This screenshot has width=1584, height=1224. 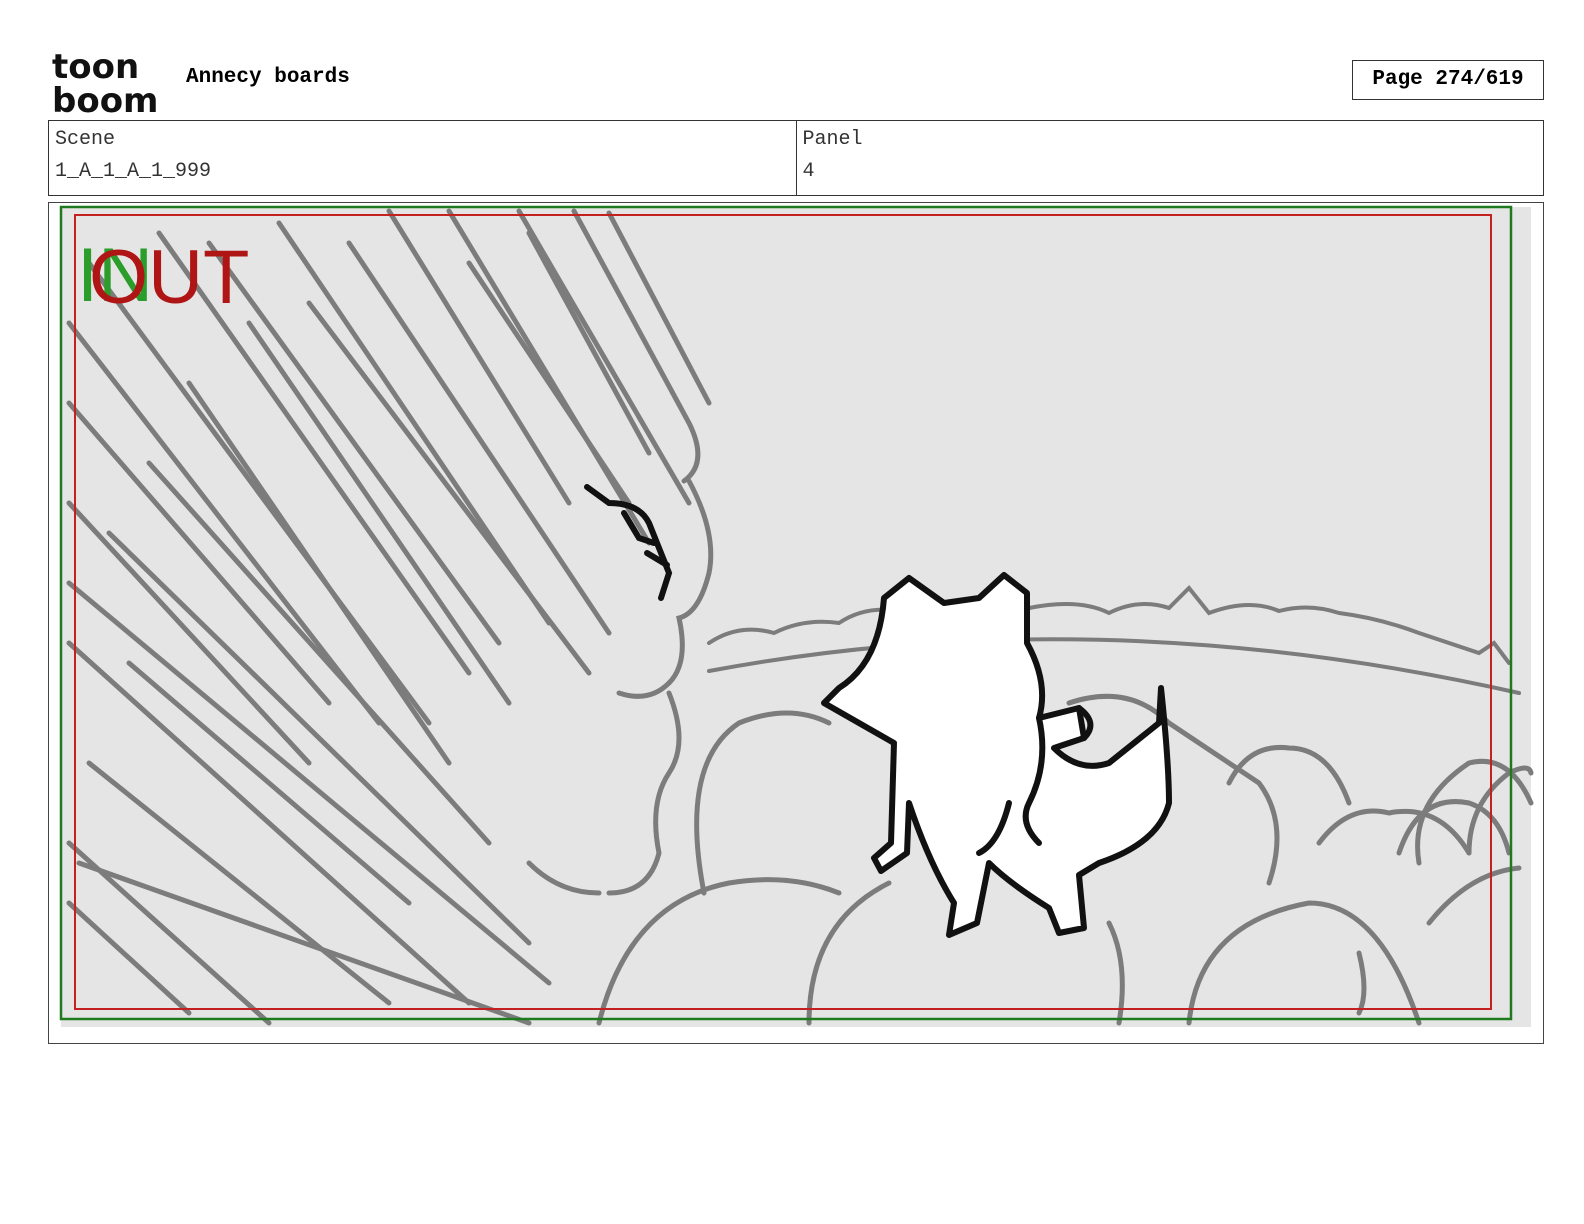 What do you see at coordinates (105, 97) in the screenshot?
I see `logo-text-bottom: boom` at bounding box center [105, 97].